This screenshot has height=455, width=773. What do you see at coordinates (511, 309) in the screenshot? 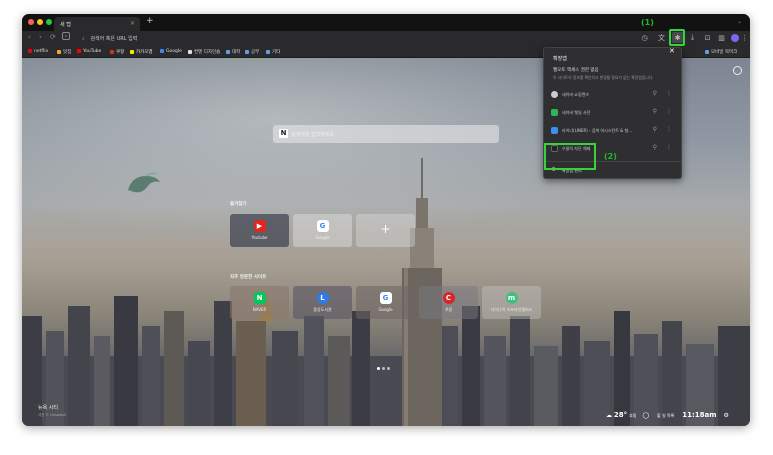
I see `tile-label: 다이나믹 오프라인캠퍼스` at bounding box center [511, 309].